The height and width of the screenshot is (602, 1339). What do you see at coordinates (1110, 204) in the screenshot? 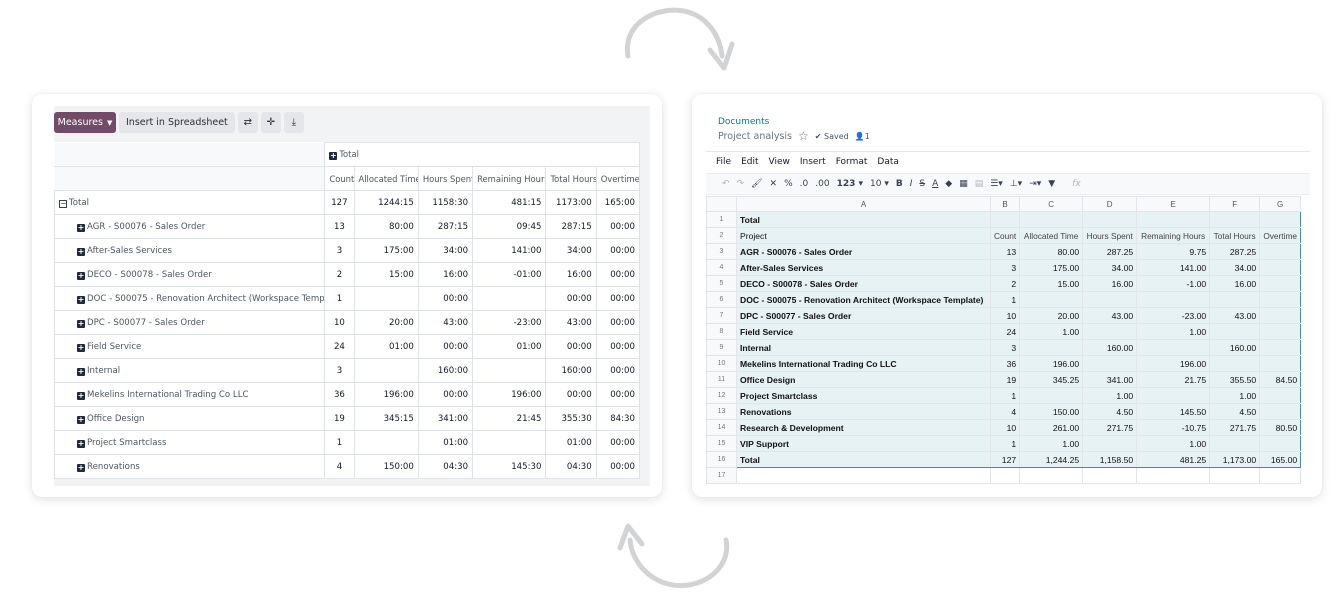
I see `column-header: D` at bounding box center [1110, 204].